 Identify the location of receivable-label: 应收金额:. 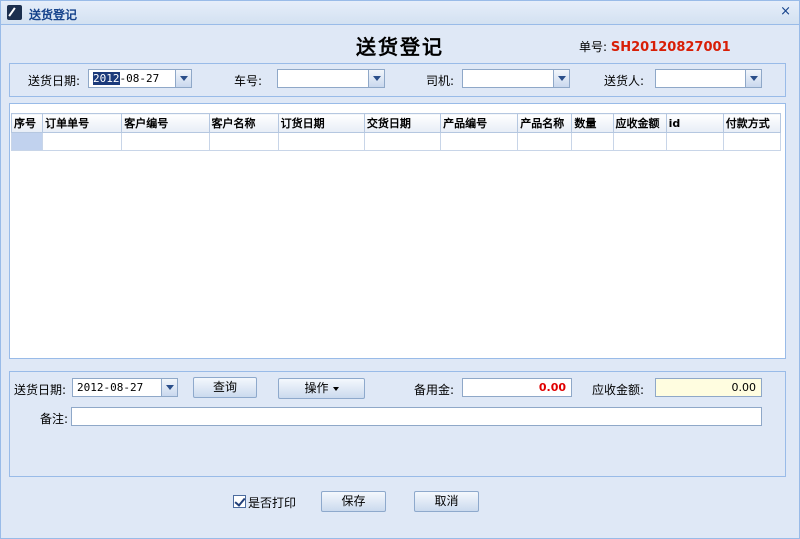
(618, 390).